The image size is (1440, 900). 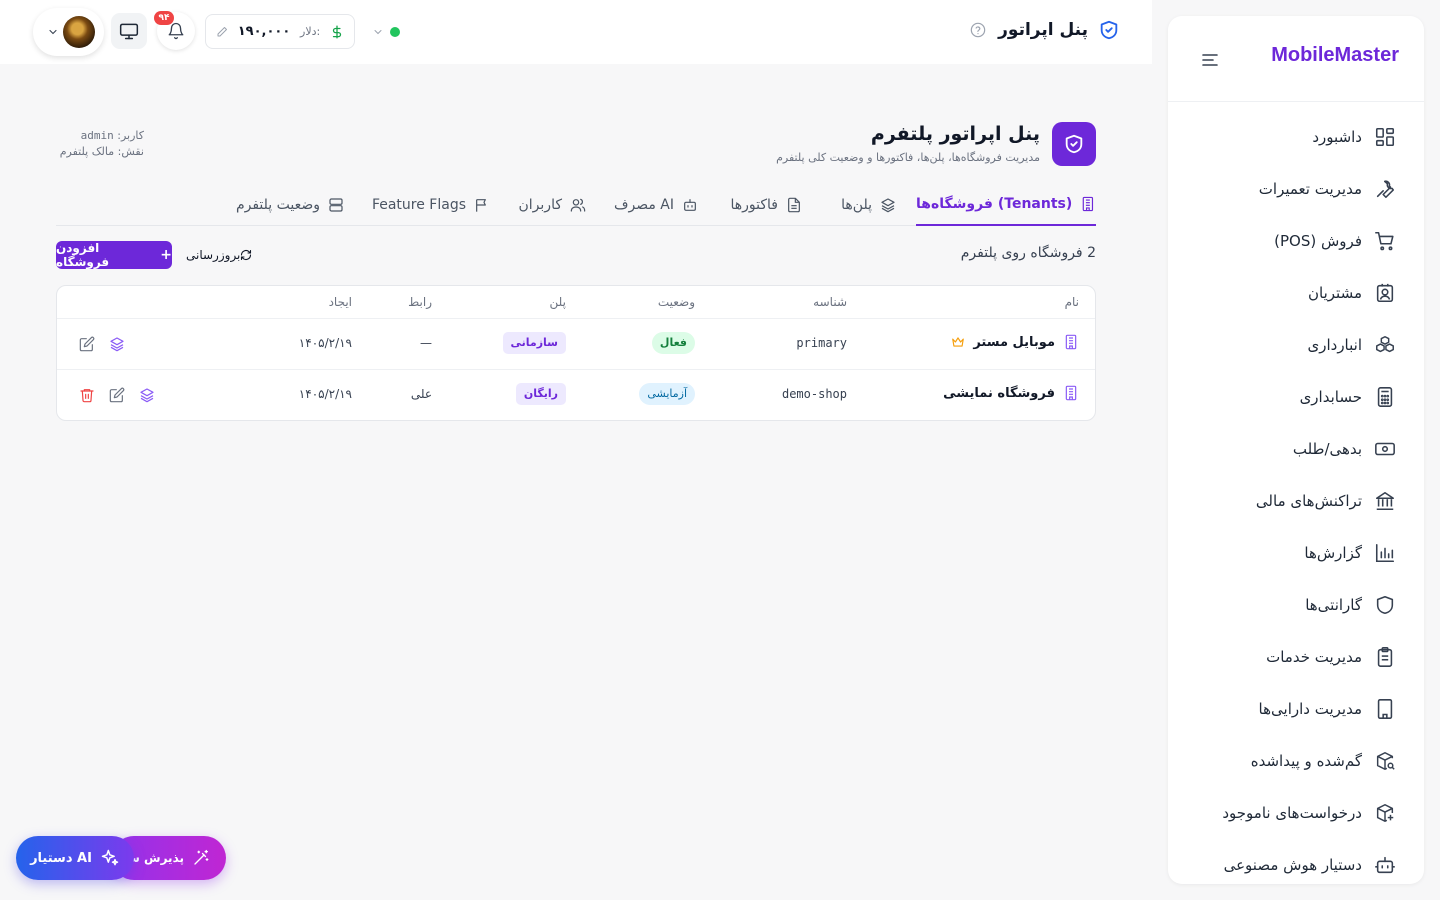 I want to click on user-value: admin, so click(x=97, y=135).